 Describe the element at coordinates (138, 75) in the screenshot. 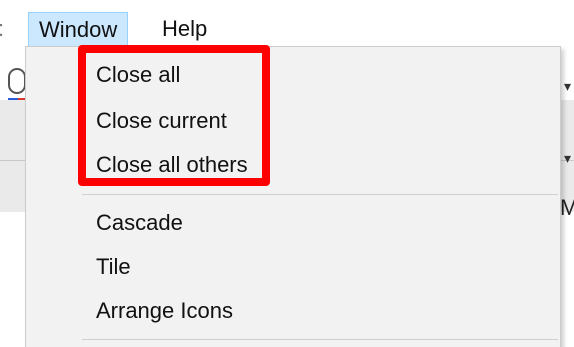

I see `menu-item-close-all: Close all` at that location.